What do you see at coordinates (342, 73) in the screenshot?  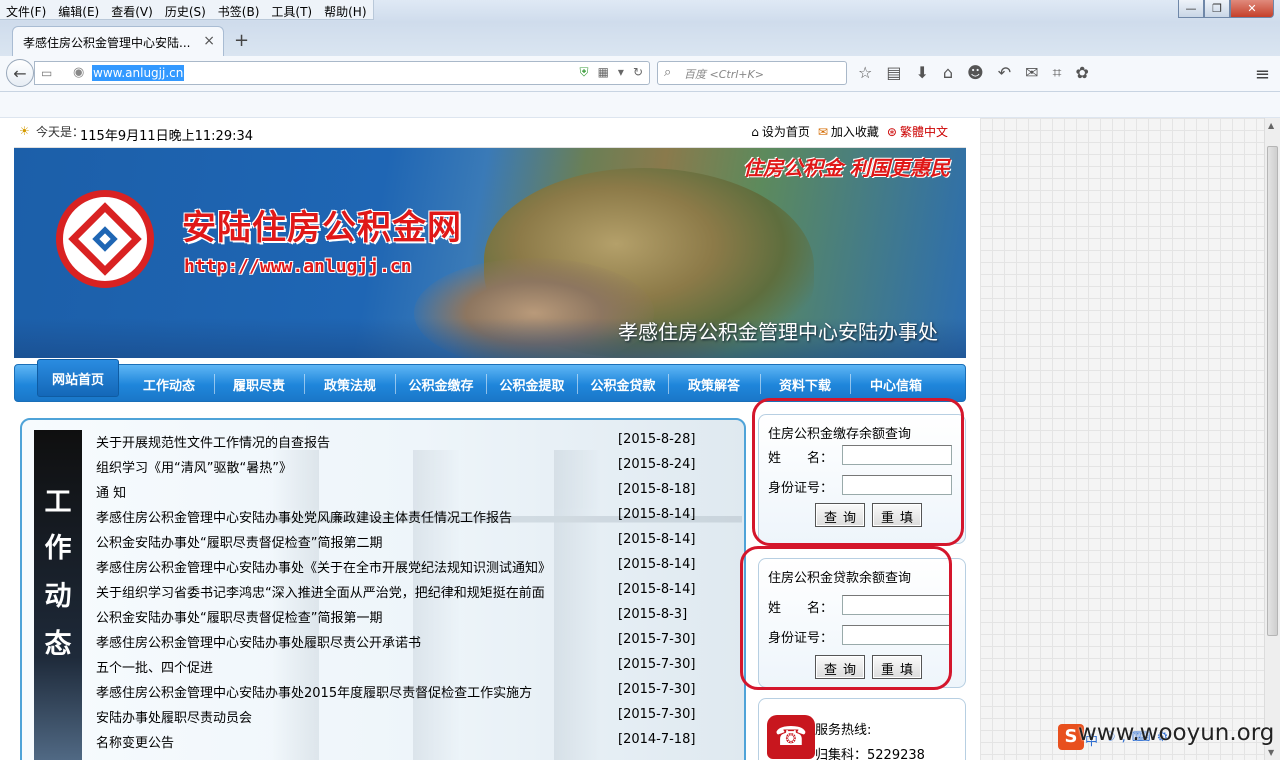 I see `url-bar: ▭ ◉ www.anlugjj.cn ⛨ ▦ ▾ ↻` at bounding box center [342, 73].